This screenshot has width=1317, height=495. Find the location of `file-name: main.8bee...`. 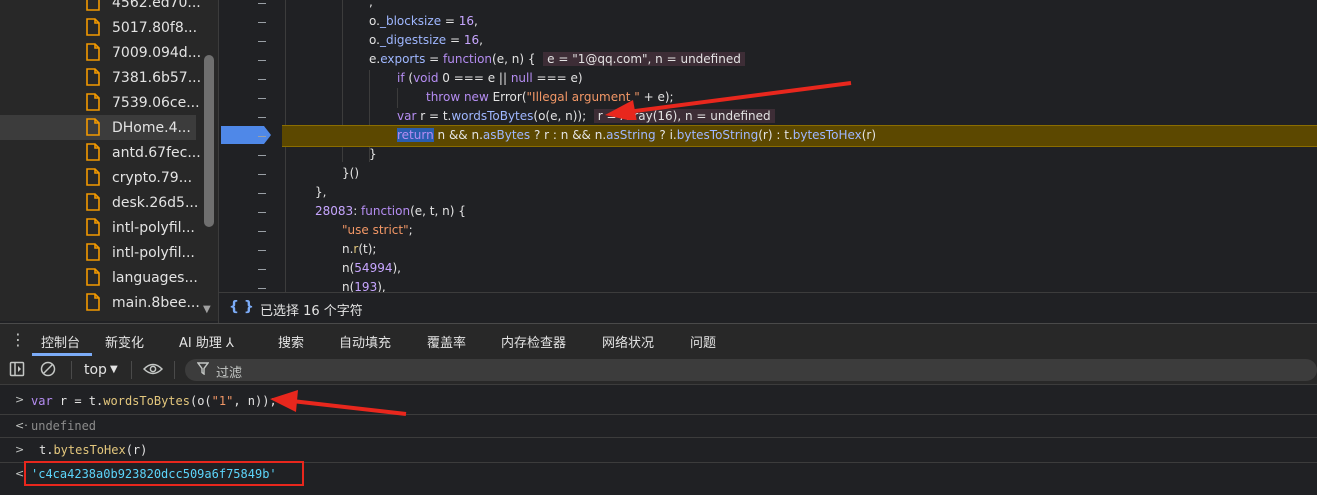

file-name: main.8bee... is located at coordinates (156, 302).